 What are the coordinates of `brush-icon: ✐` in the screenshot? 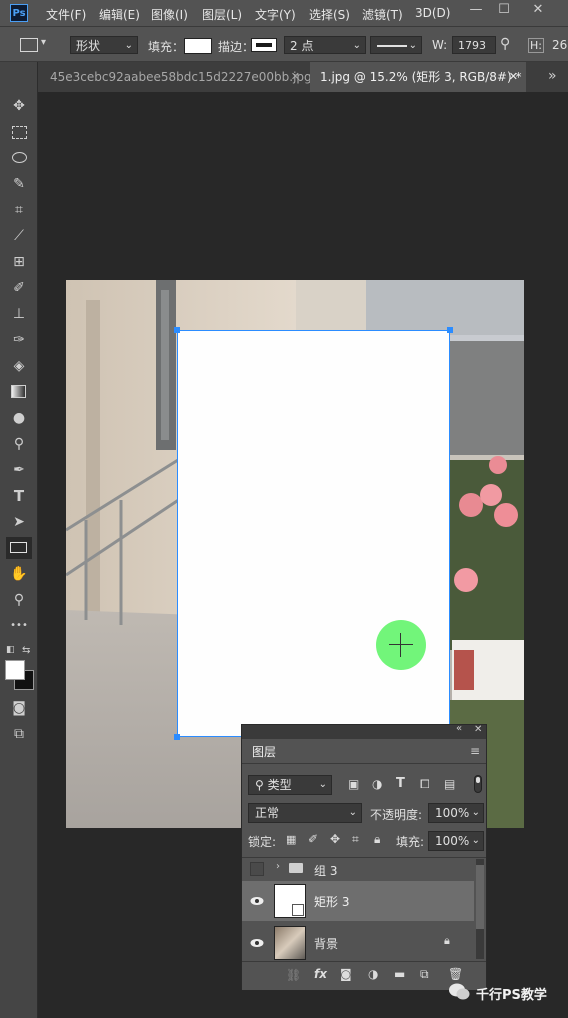 It's located at (19, 288).